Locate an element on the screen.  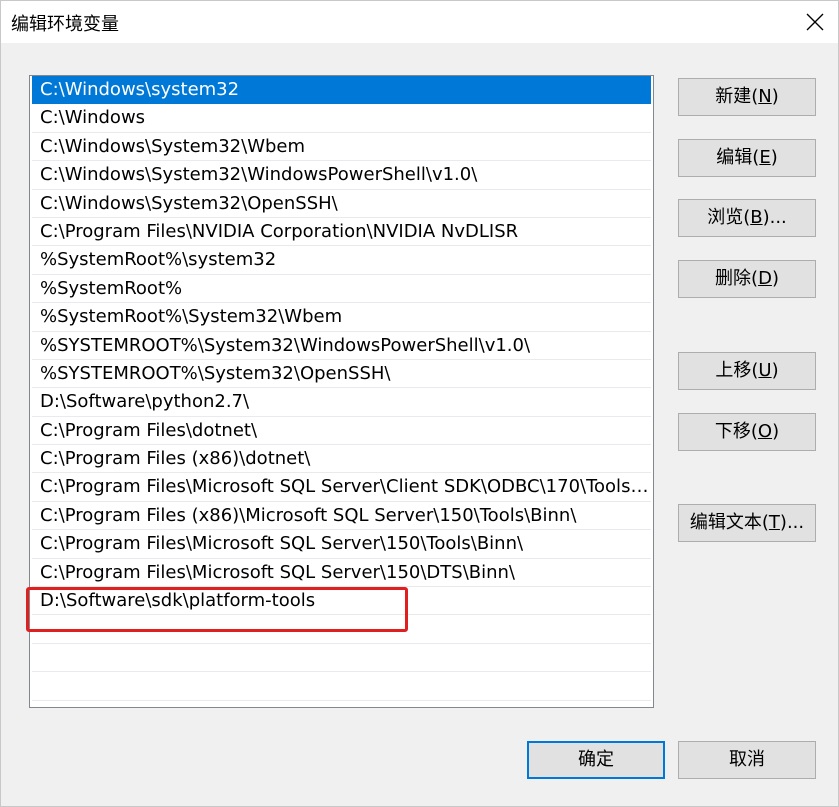
edit-text-button-label: 编辑文本( is located at coordinates (729, 522).